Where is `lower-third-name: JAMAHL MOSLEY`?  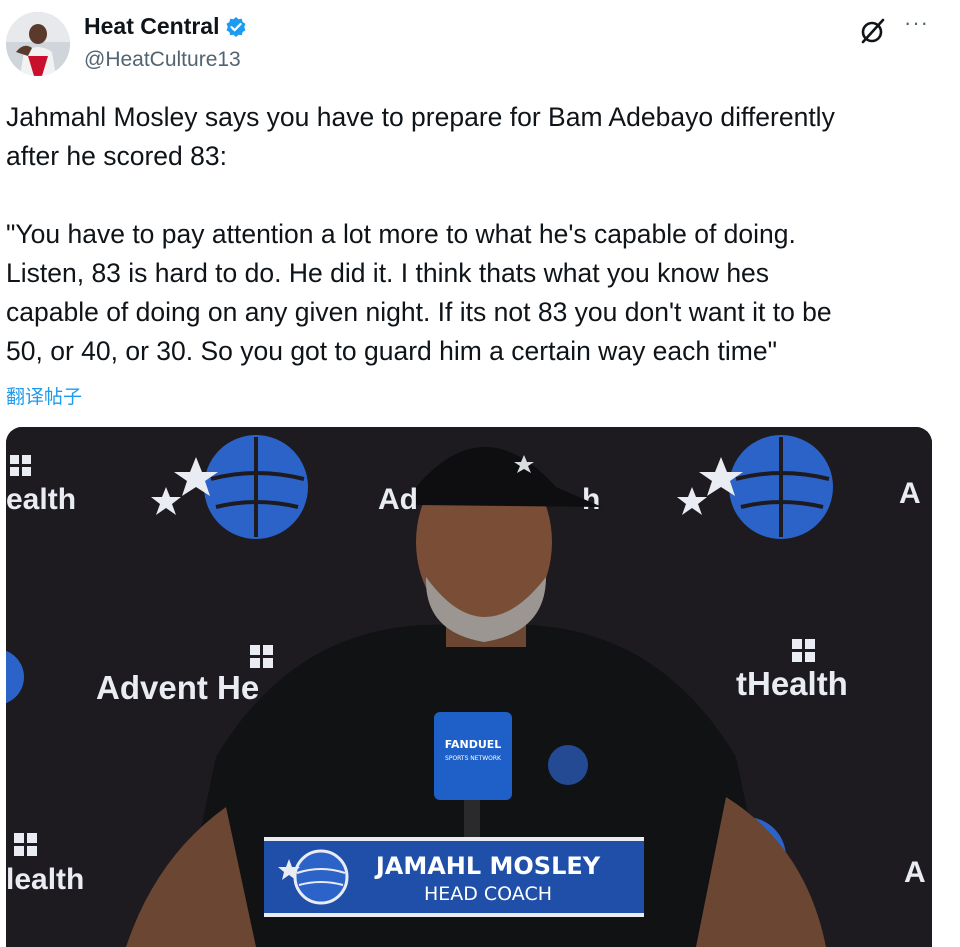
lower-third-name: JAMAHL MOSLEY is located at coordinates (487, 866).